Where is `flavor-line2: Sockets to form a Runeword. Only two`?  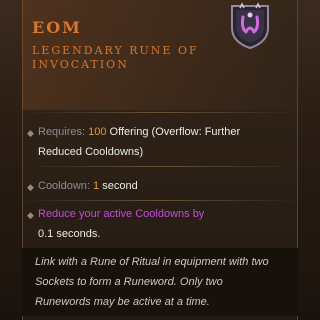 flavor-line2: Sockets to form a Runeword. Only two is located at coordinates (129, 282).